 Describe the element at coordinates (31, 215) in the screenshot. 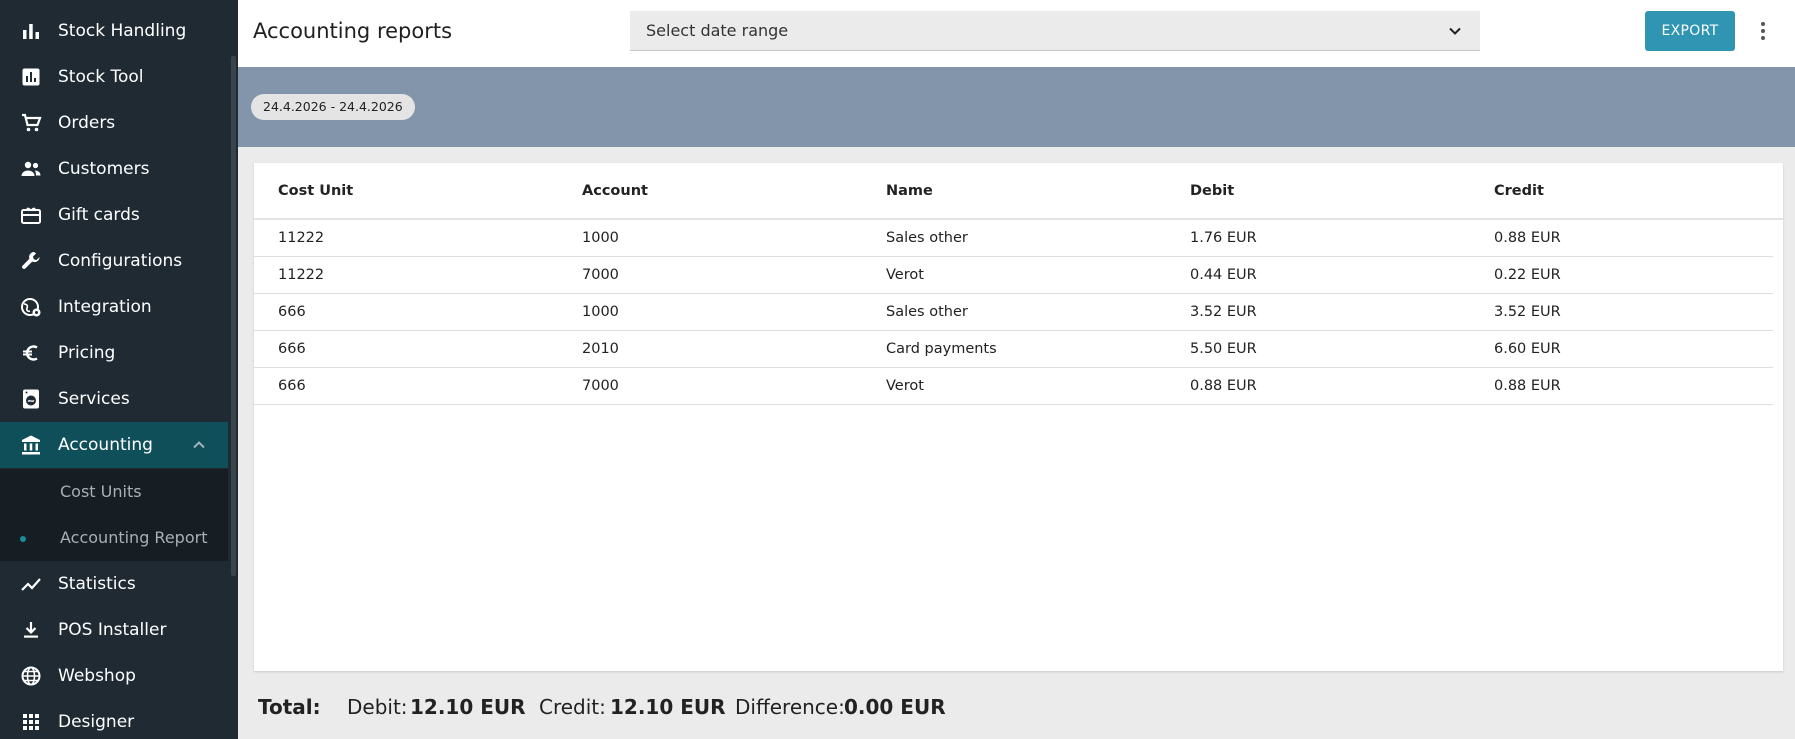

I see `gift-card-icon` at that location.